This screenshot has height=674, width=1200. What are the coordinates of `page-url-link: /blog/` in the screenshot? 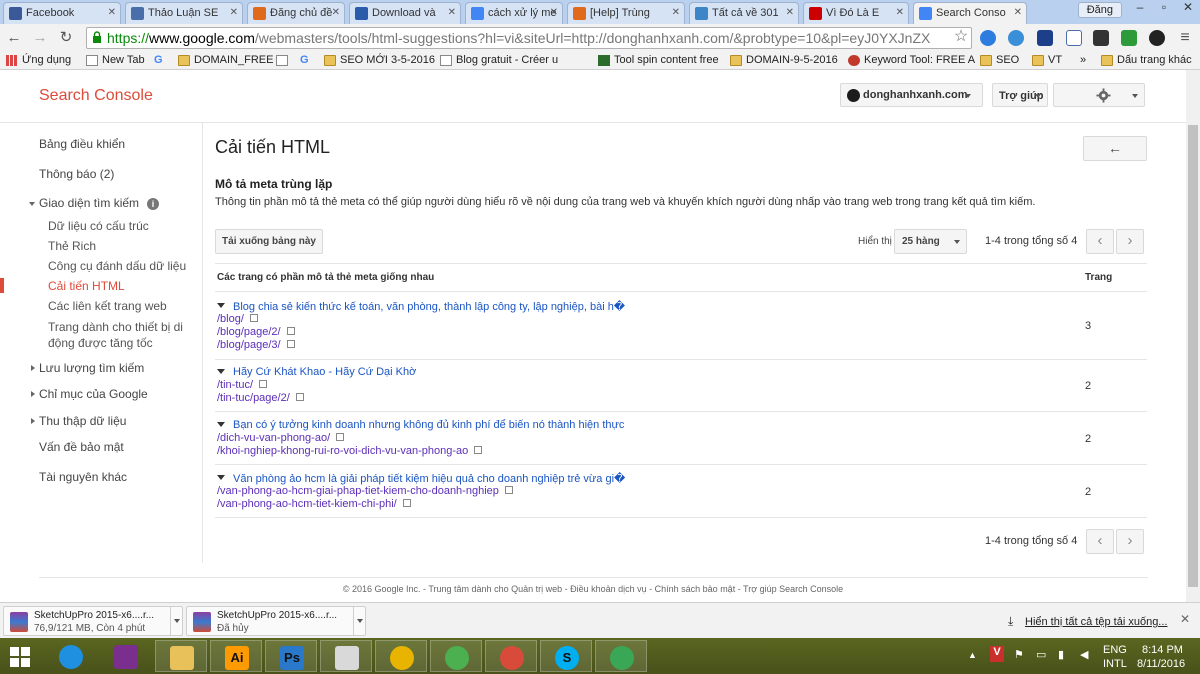 It's located at (237, 319).